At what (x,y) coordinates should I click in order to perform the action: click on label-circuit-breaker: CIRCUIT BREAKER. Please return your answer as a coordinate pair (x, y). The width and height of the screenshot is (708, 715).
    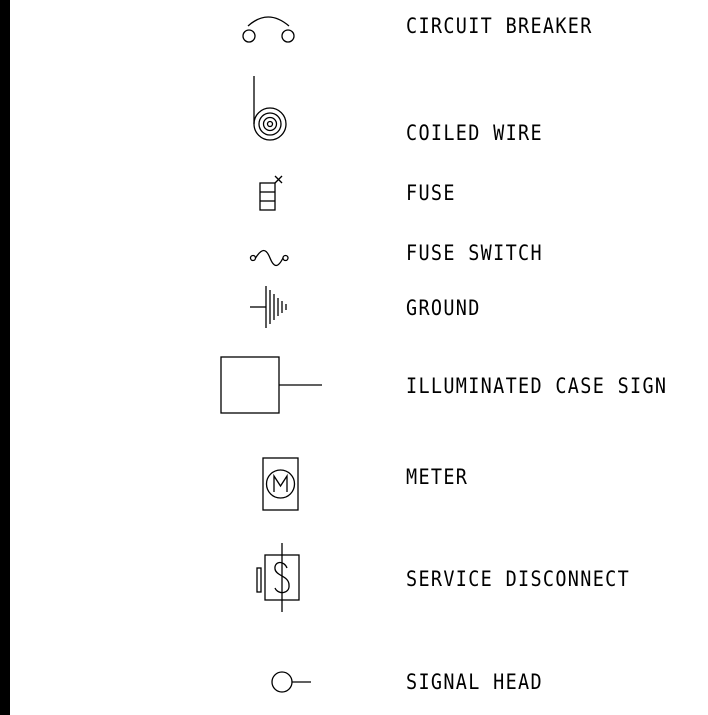
    Looking at the image, I should click on (499, 26).